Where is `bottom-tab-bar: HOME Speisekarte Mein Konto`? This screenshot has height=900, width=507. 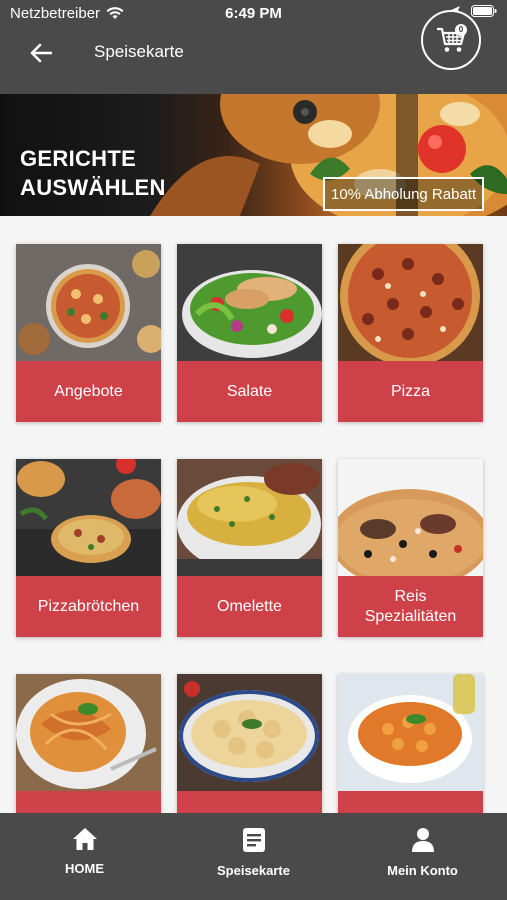
bottom-tab-bar: HOME Speisekarte Mein Konto is located at coordinates (253, 856).